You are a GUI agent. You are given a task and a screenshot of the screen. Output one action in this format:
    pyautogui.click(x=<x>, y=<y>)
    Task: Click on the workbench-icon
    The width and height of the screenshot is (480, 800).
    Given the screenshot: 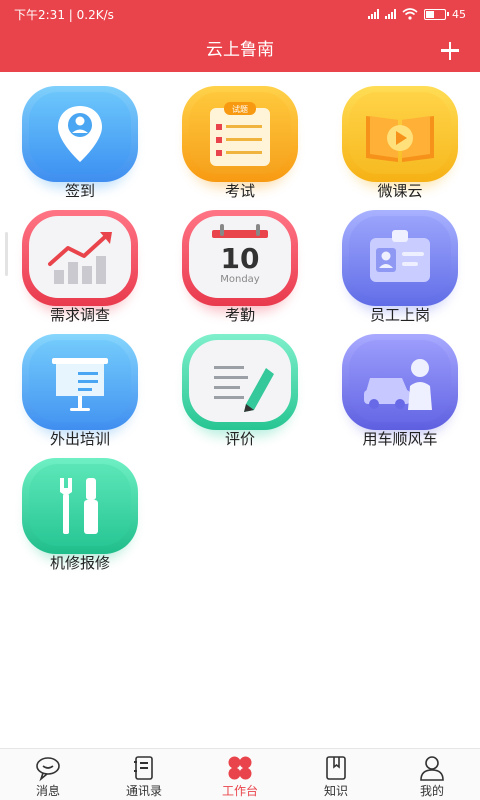 What is the action you would take?
    pyautogui.click(x=240, y=768)
    